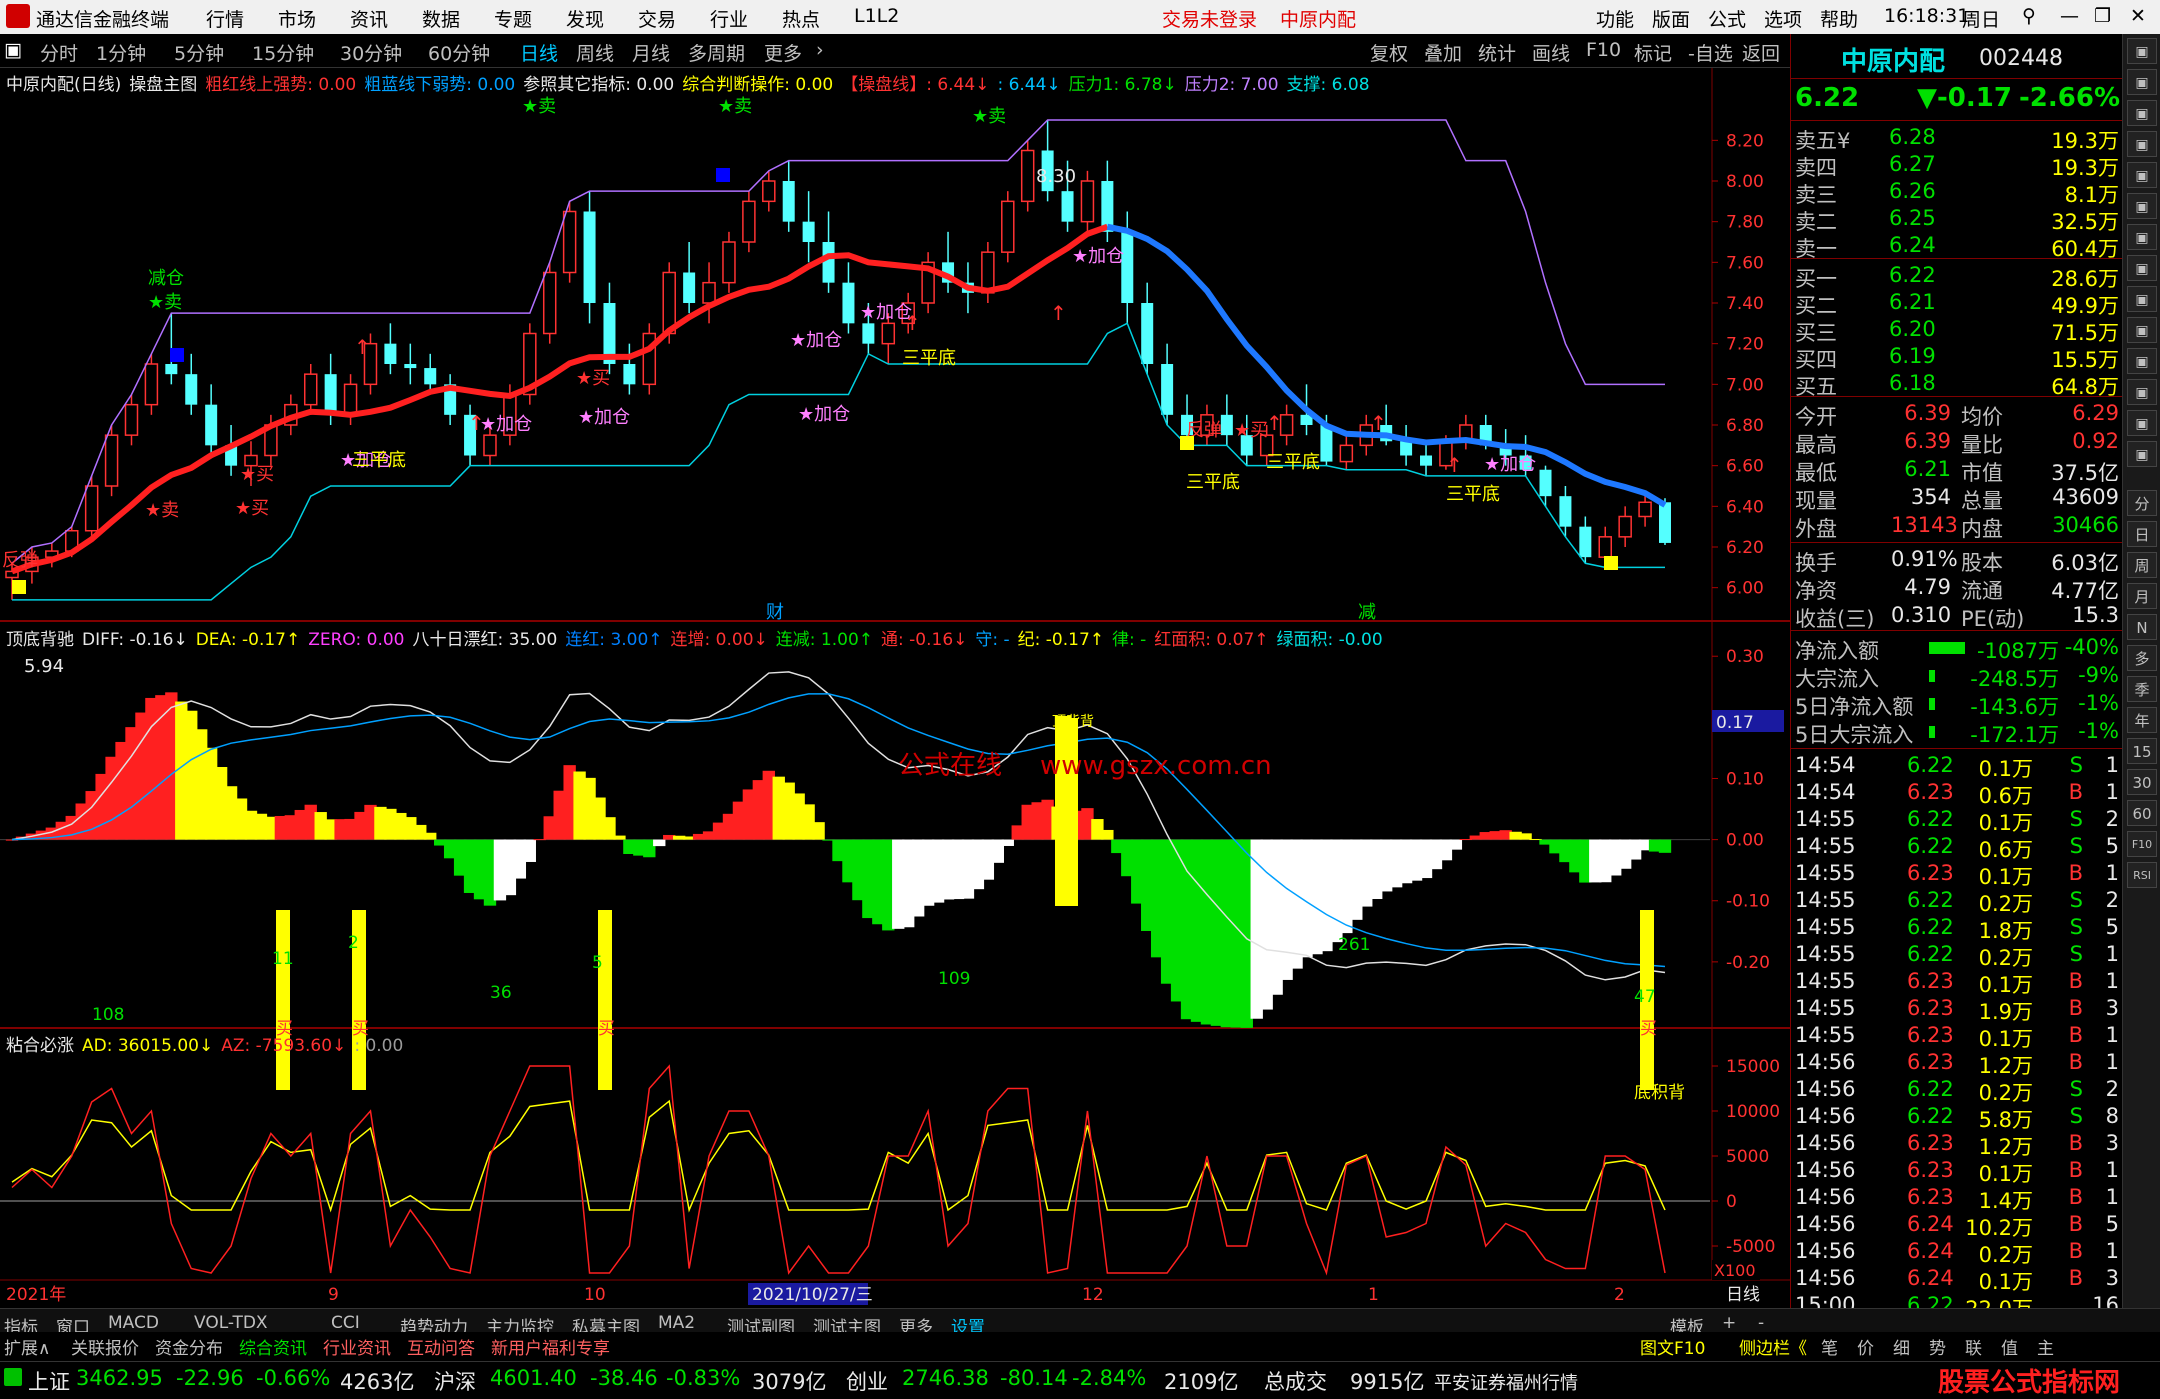 Image resolution: width=2160 pixels, height=1399 pixels. Describe the element at coordinates (2142, 658) in the screenshot. I see `side-period-button: 多` at that location.